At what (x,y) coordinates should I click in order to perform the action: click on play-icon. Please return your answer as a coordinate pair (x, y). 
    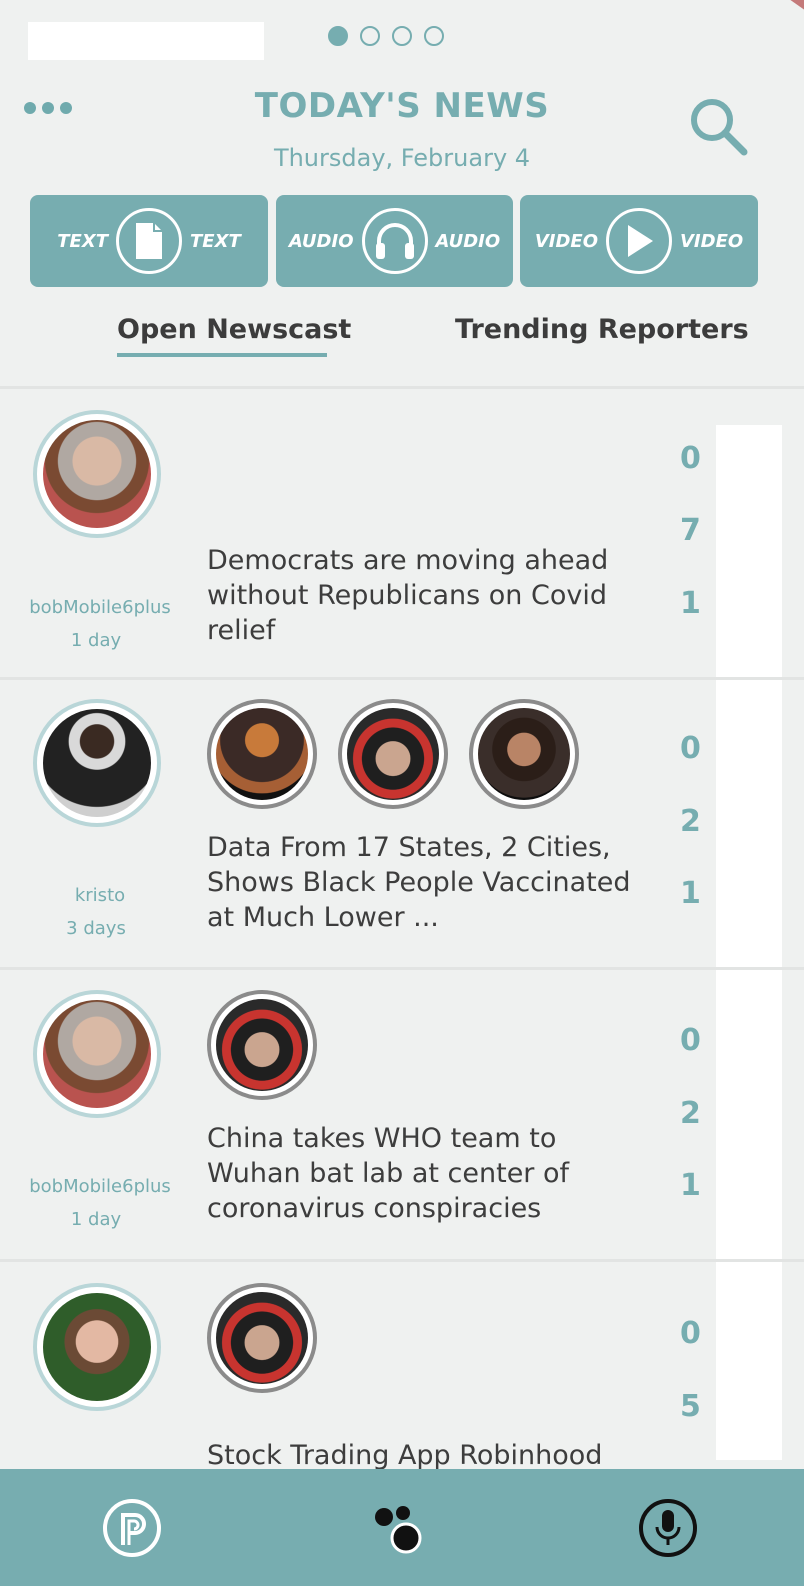
    Looking at the image, I should click on (639, 241).